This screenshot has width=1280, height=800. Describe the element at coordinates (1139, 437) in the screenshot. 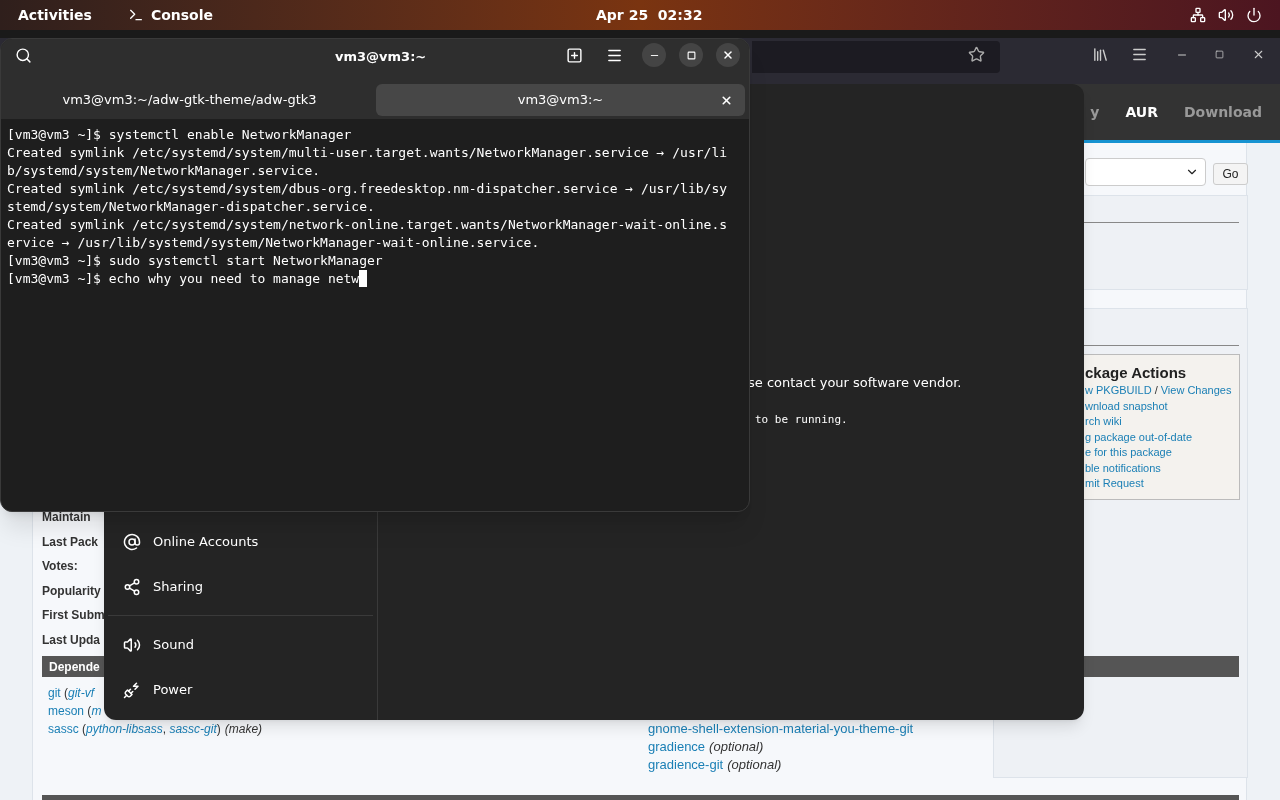

I see `action-link: g package out-of-date` at that location.